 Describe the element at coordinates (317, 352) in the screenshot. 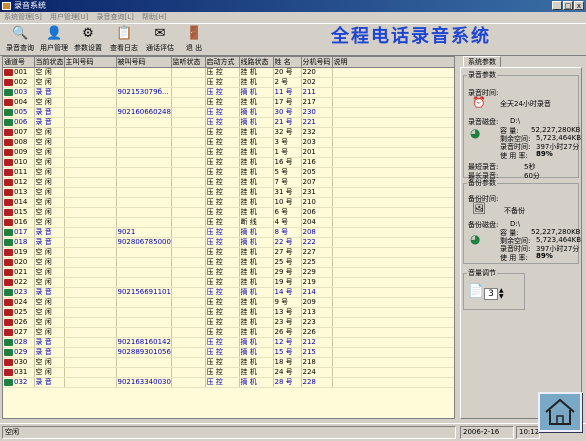

I see `table-cell: 215` at that location.